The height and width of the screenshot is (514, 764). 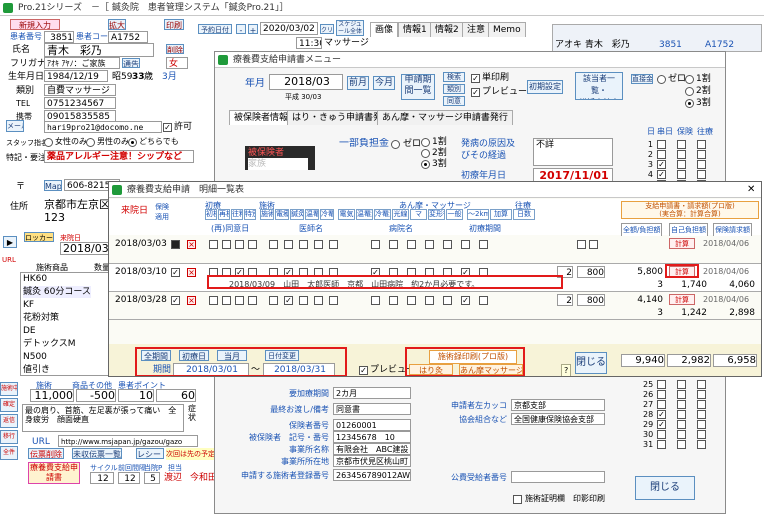 What do you see at coordinates (278, 164) in the screenshot?
I see `insured-type-family: 家族` at bounding box center [278, 164].